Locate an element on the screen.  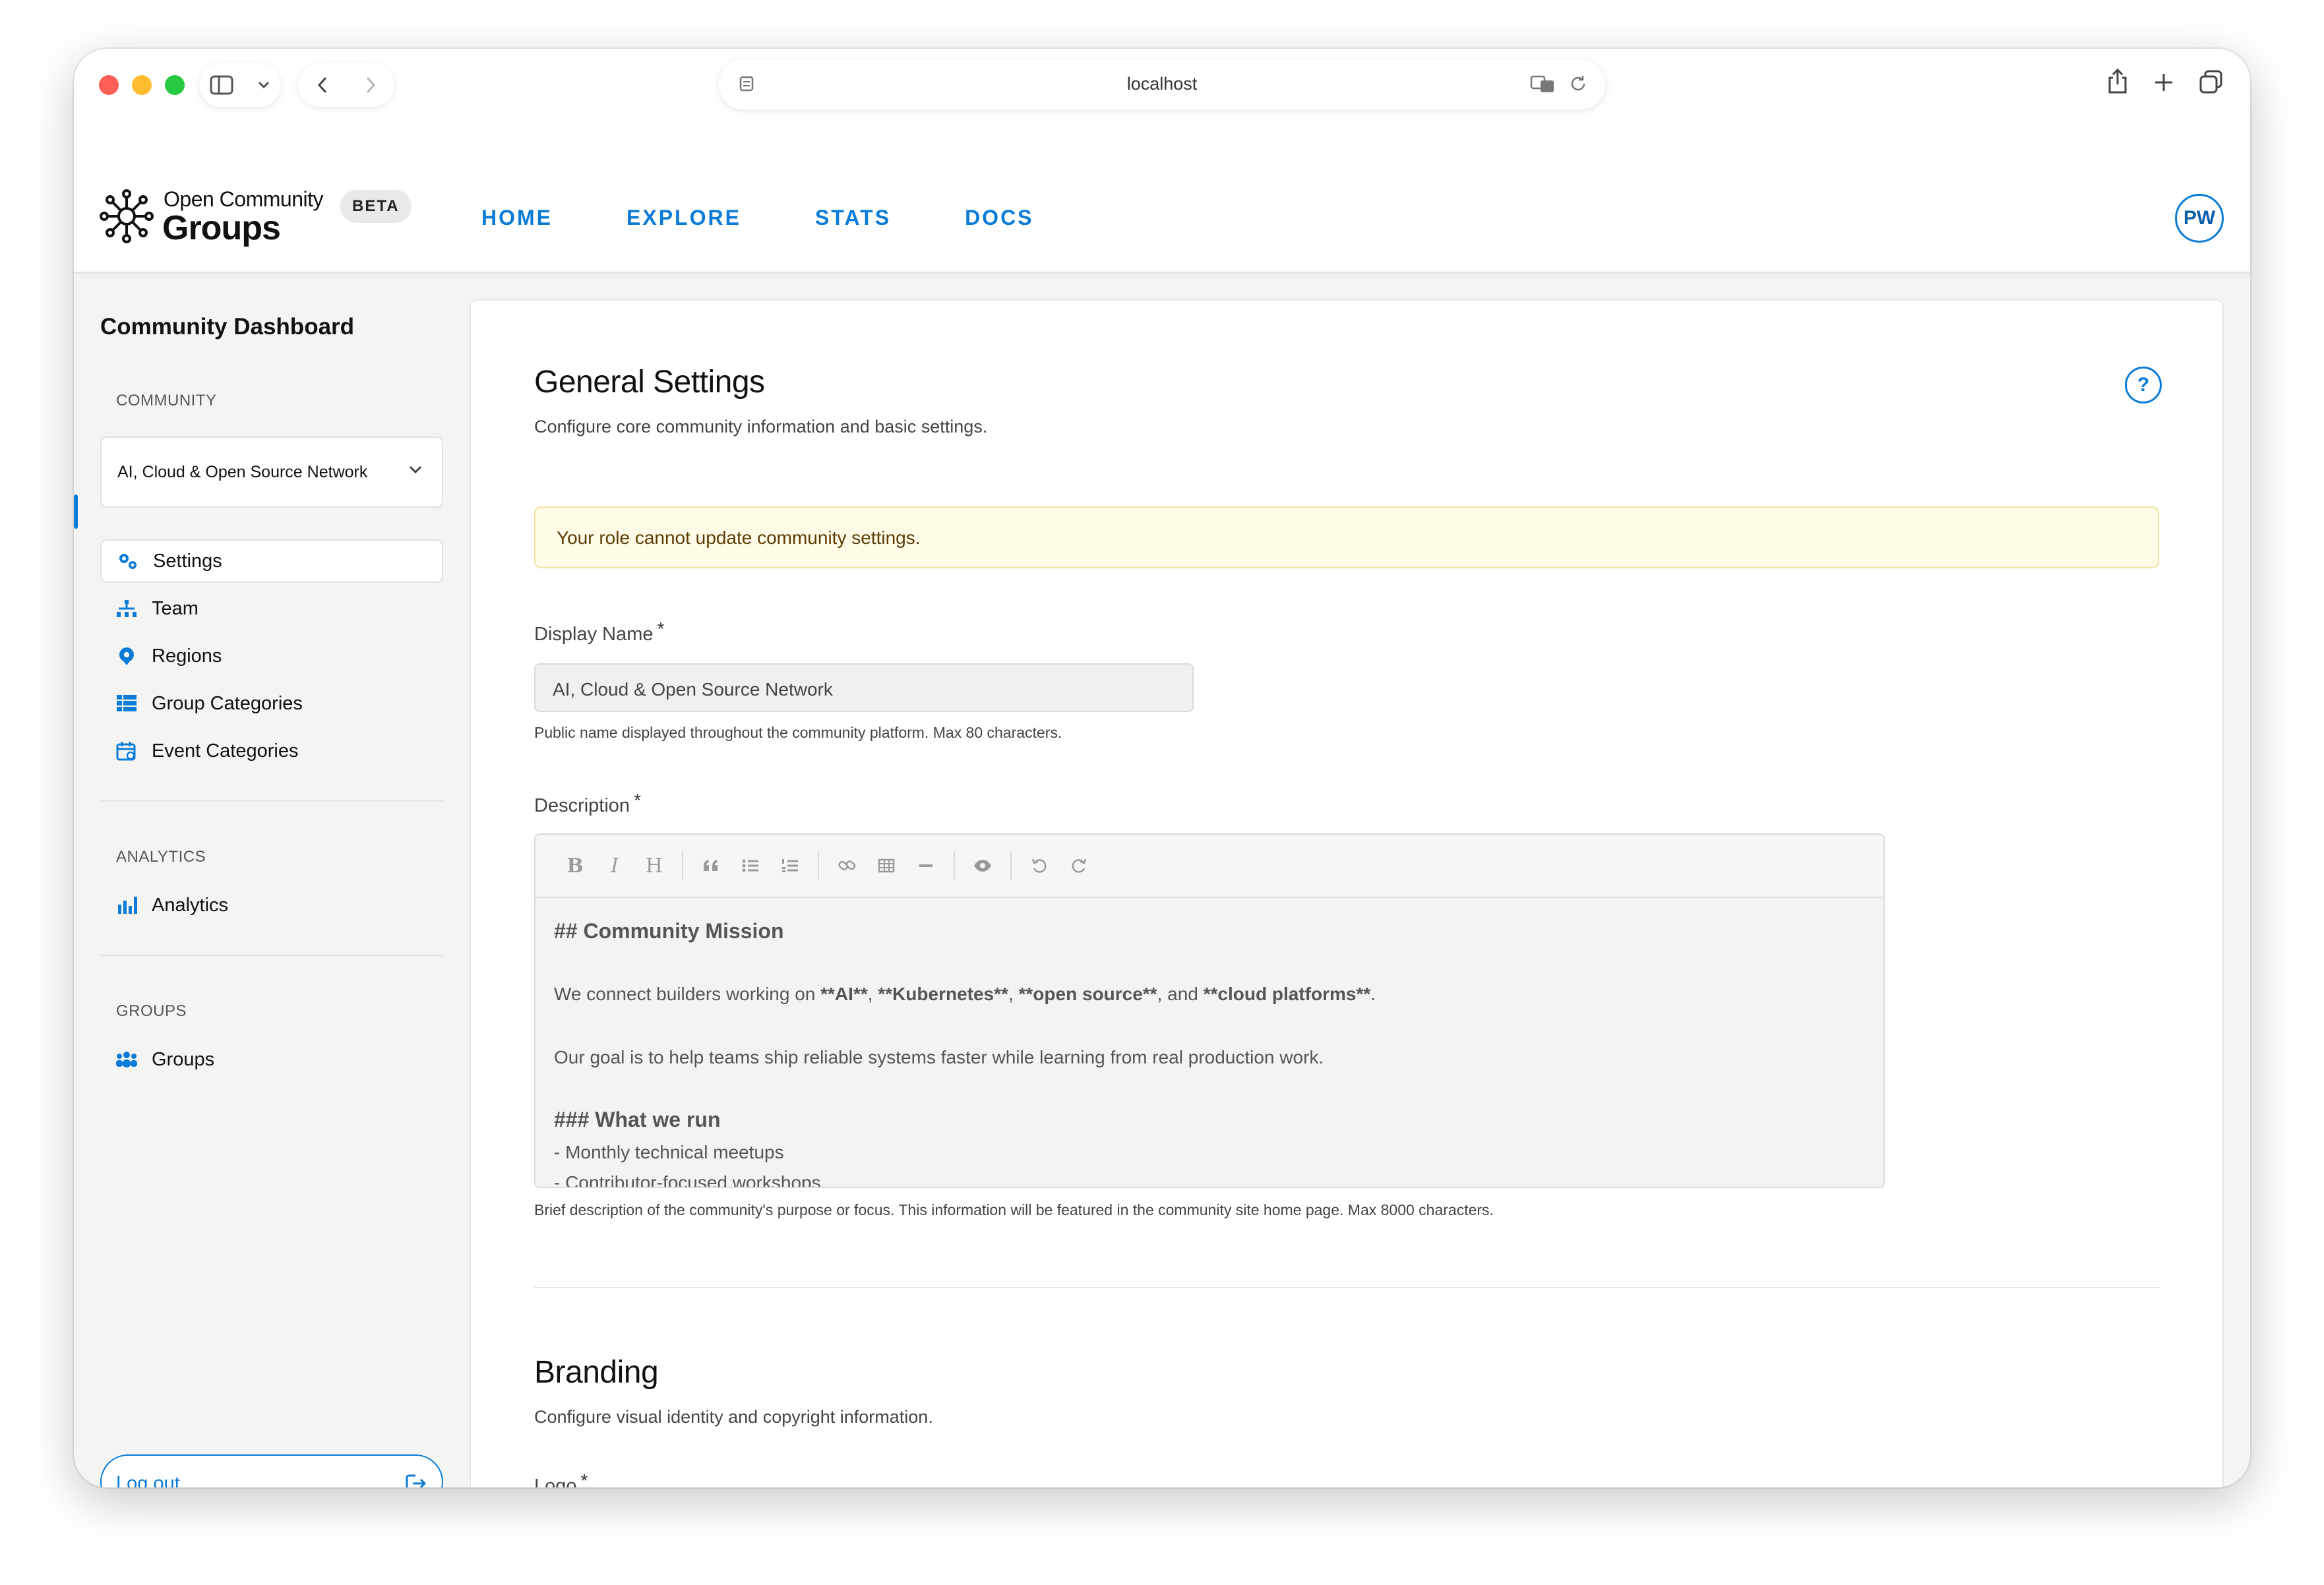
bold-span: **AI** is located at coordinates (844, 994).